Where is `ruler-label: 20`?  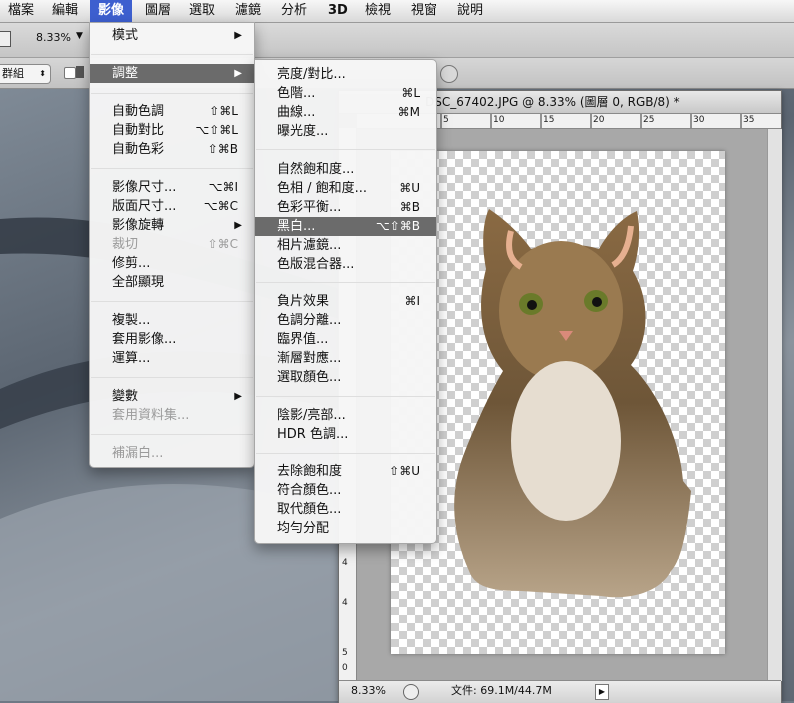
ruler-label: 20 is located at coordinates (599, 120).